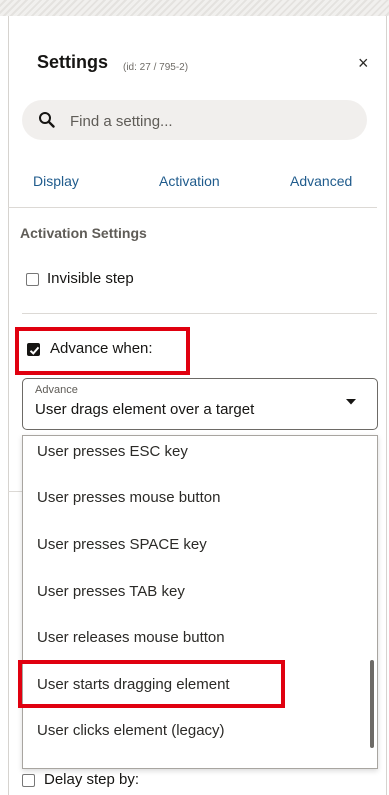 This screenshot has width=389, height=795. What do you see at coordinates (363, 63) in the screenshot?
I see `close-icon: ×` at bounding box center [363, 63].